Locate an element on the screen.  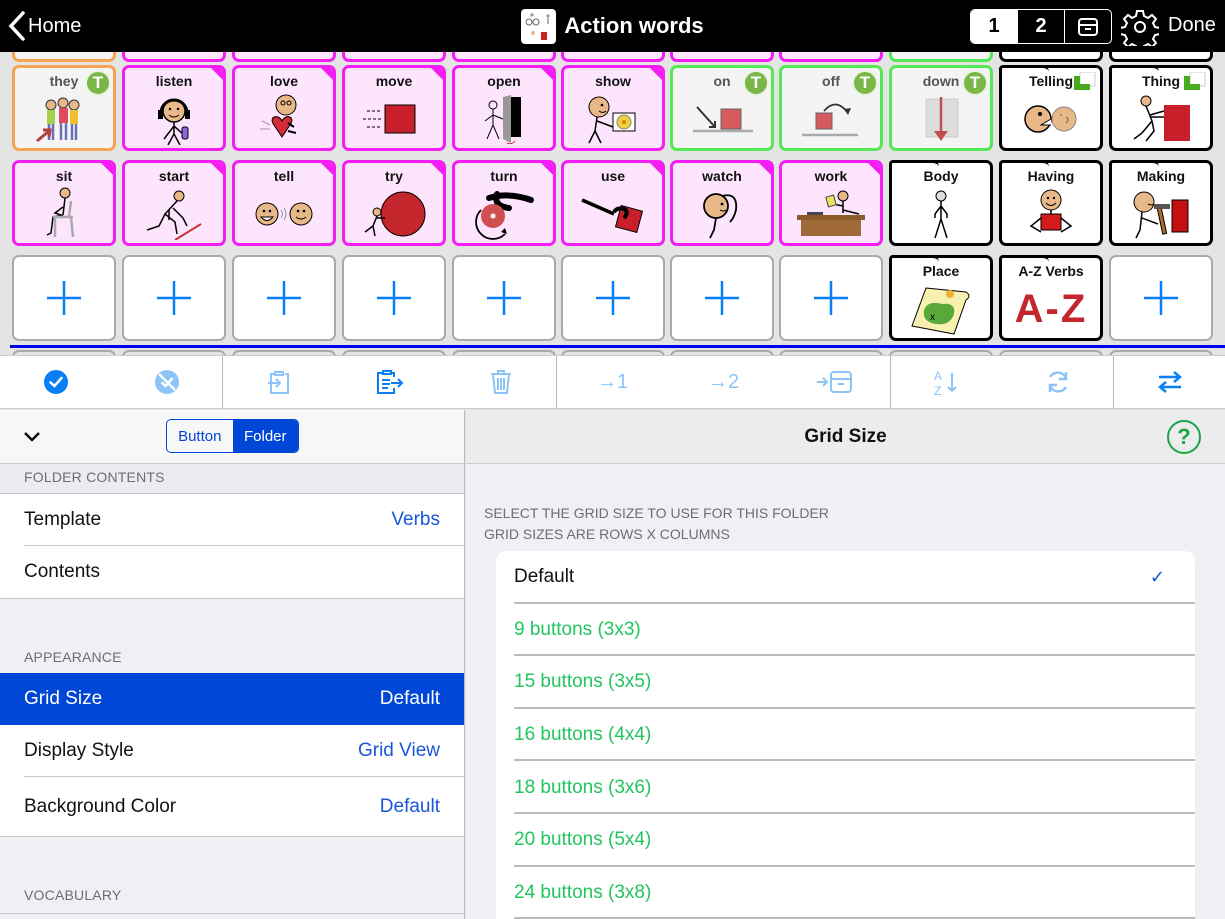
move-to-page-2-button: →2 is located at coordinates (723, 382).